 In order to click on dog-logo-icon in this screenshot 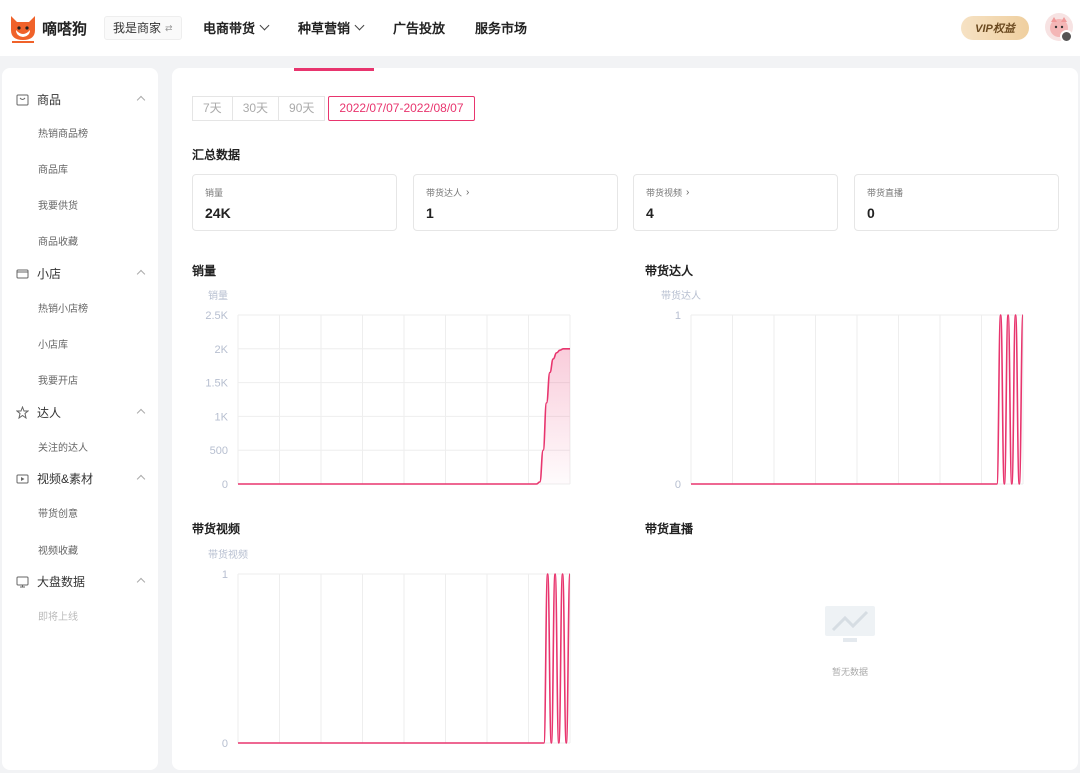, I will do `click(23, 28)`.